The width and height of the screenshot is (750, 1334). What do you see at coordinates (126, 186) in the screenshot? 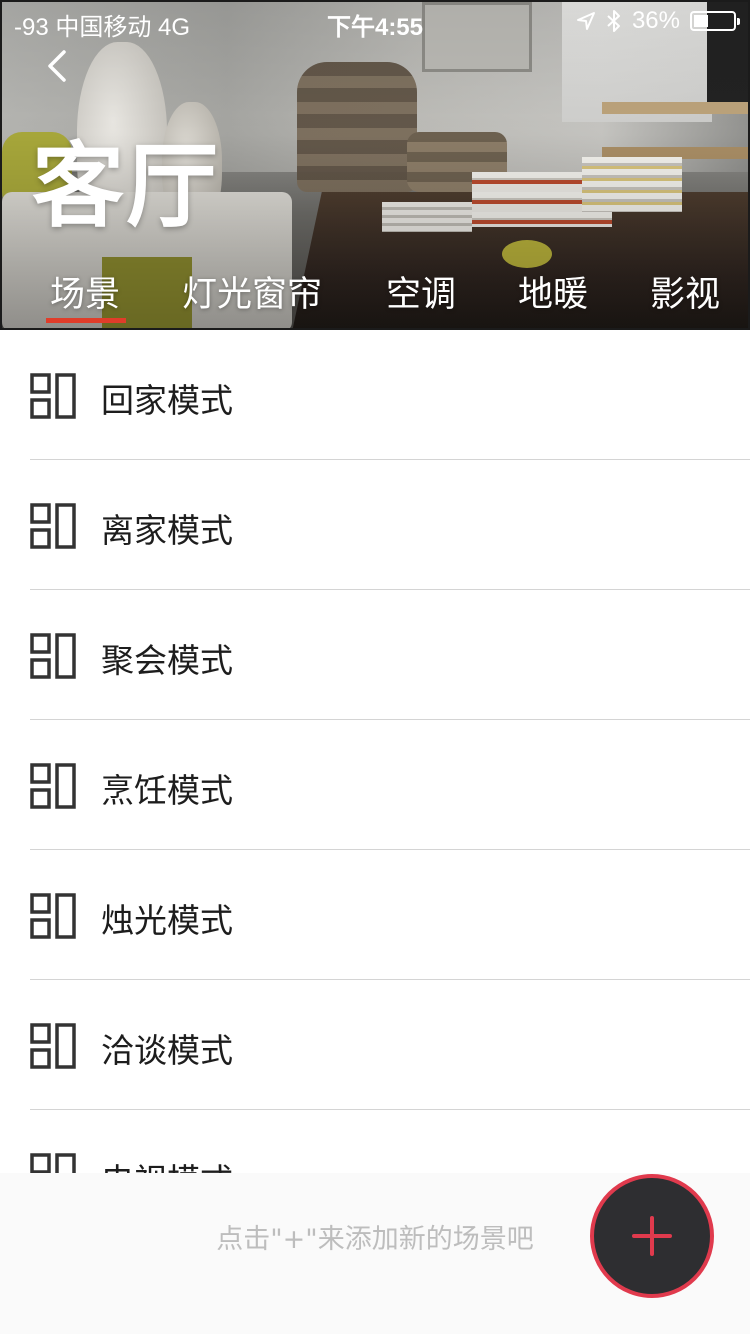
I see `room-title: 客厅` at bounding box center [126, 186].